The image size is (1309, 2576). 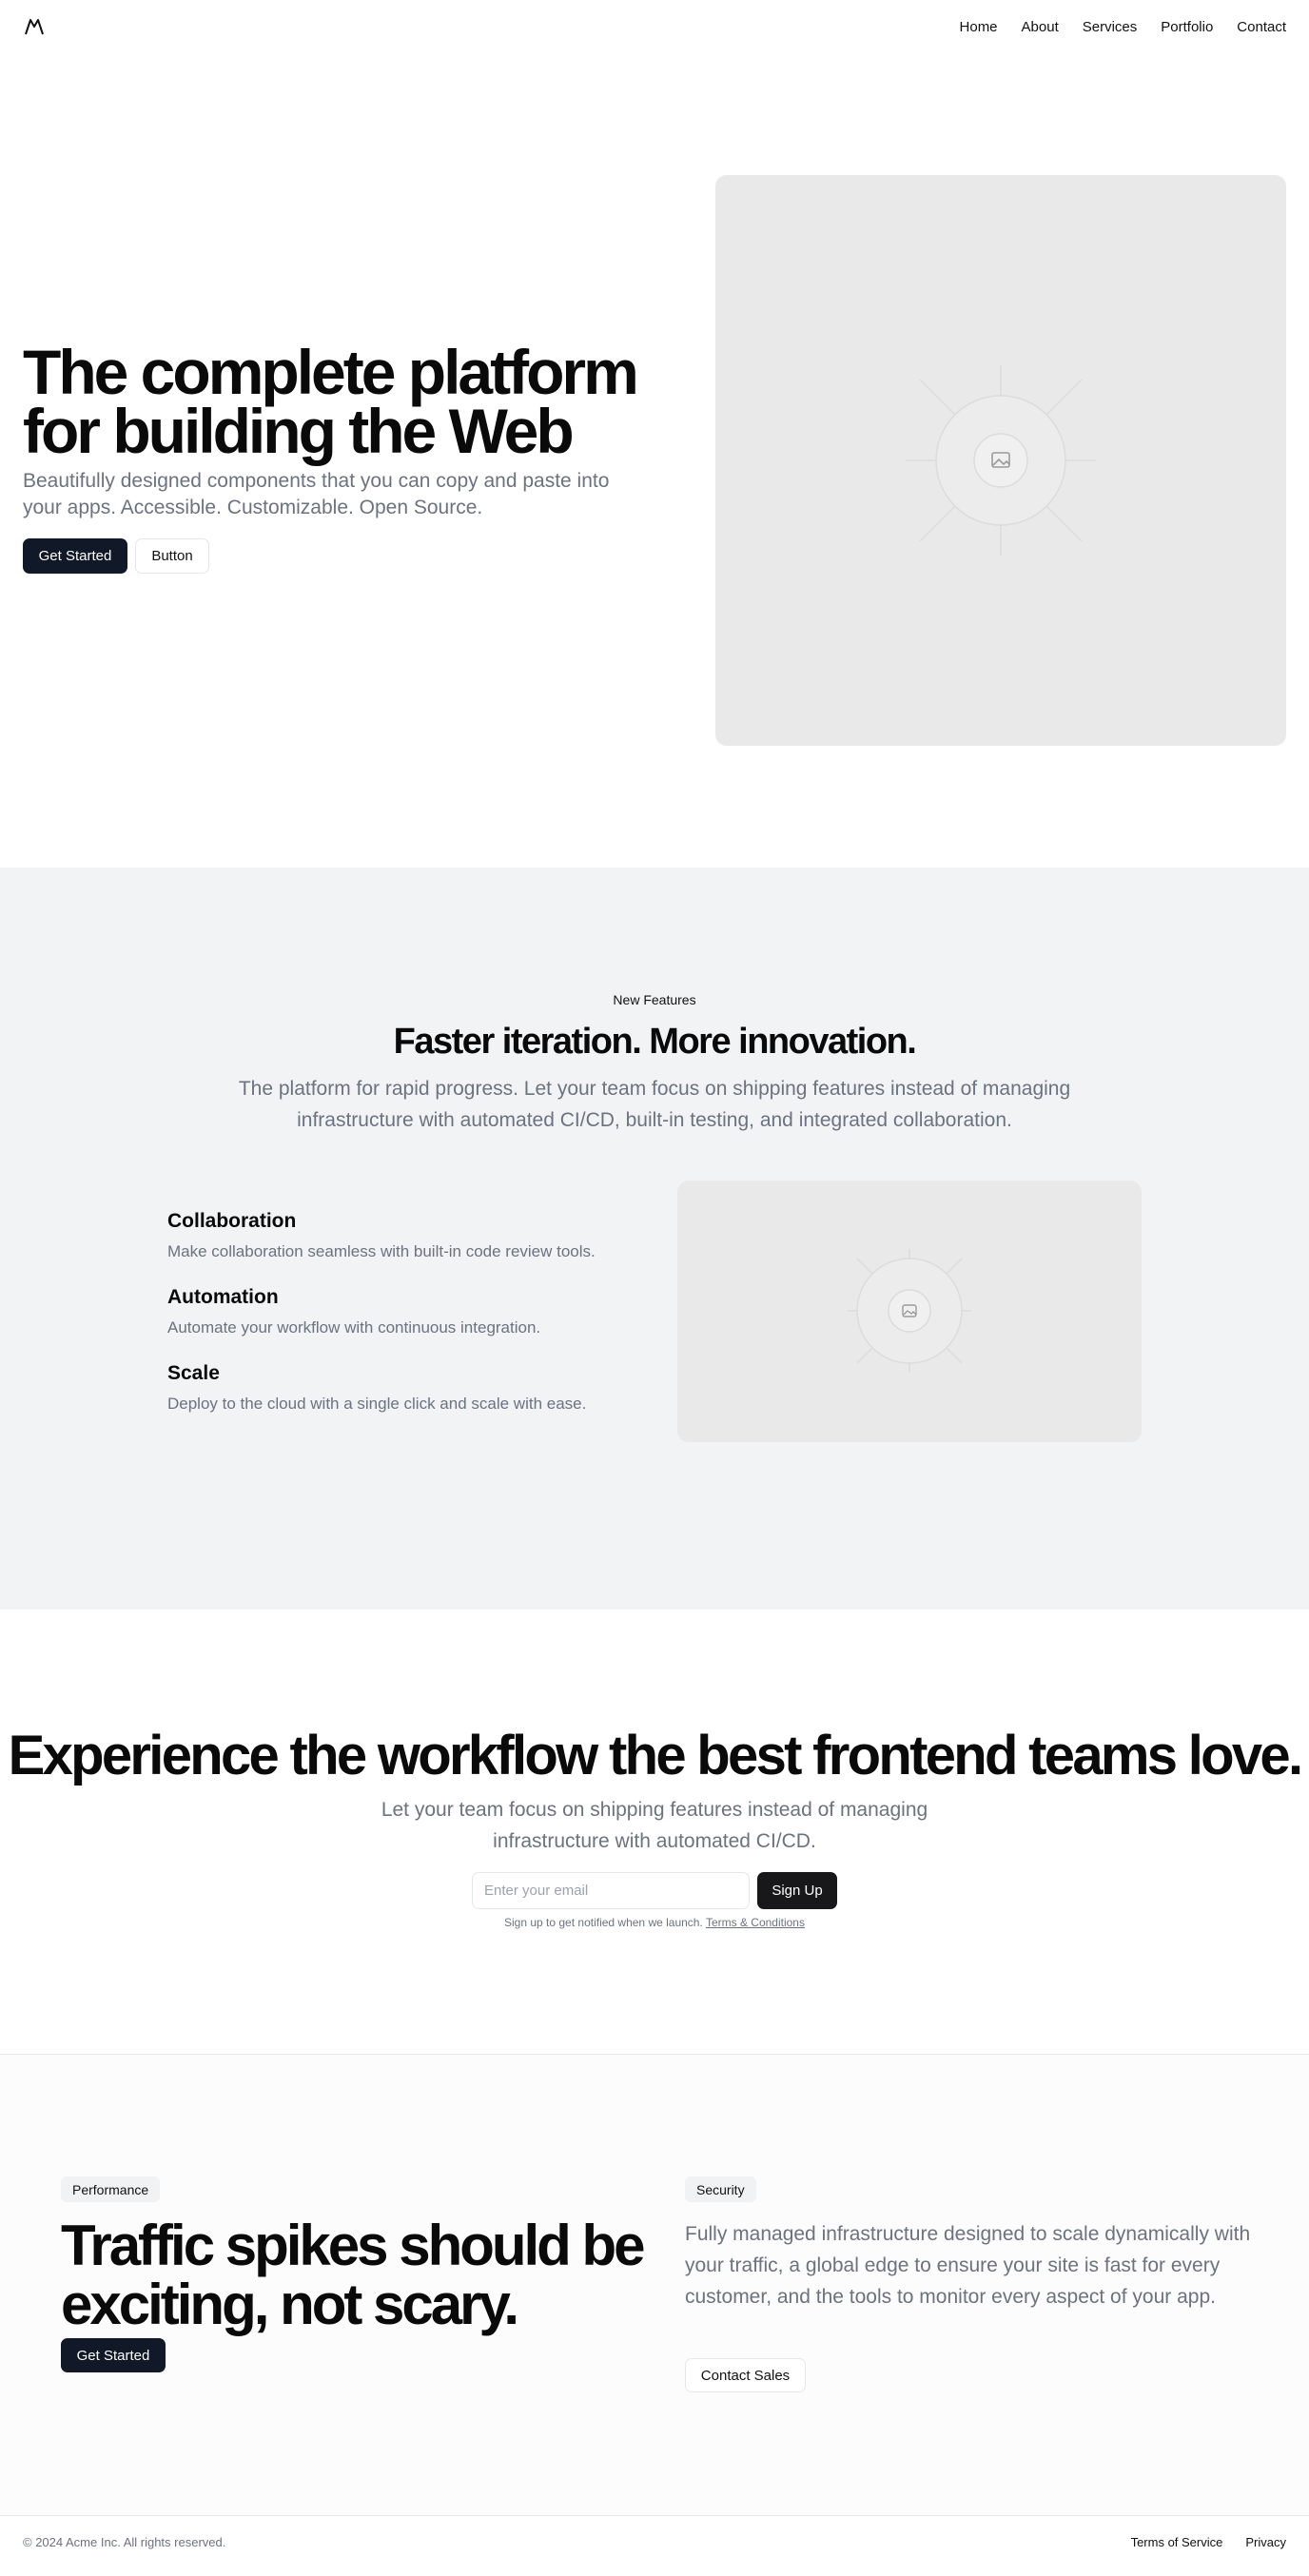 I want to click on copyright: © 2024 Acme Inc. All rights reserved., so click(x=124, y=2542).